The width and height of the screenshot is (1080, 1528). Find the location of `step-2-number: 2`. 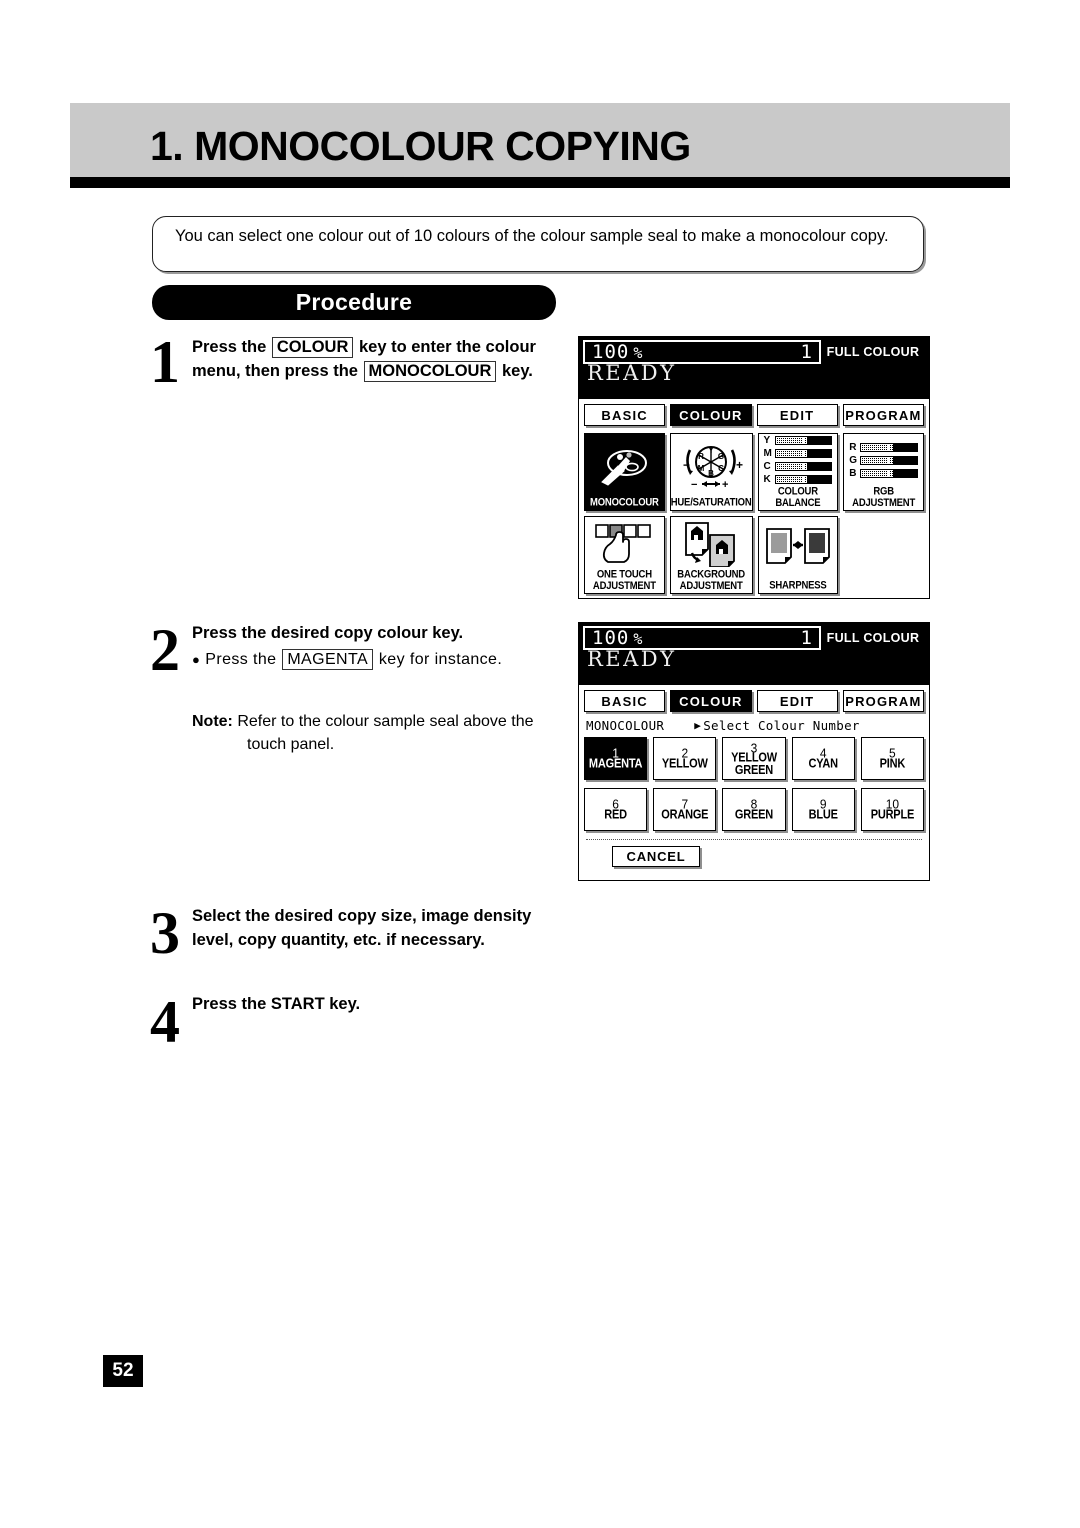

step-2-number: 2 is located at coordinates (165, 650).